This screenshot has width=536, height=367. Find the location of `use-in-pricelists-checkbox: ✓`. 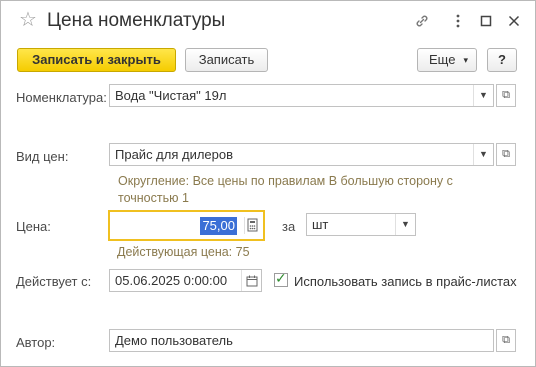

use-in-pricelists-checkbox: ✓ is located at coordinates (281, 278).